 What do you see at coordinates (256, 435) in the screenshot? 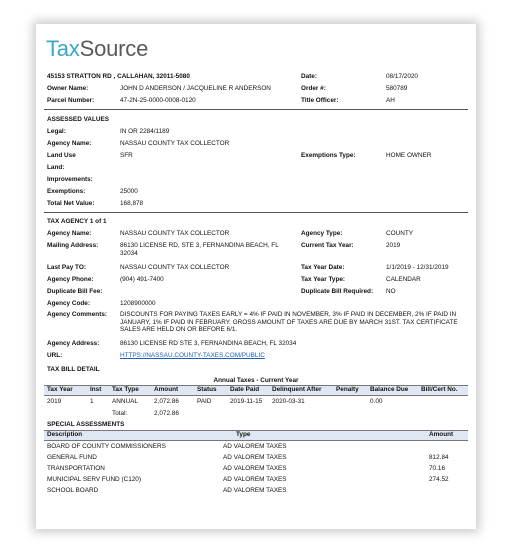
I see `special-table-header` at bounding box center [256, 435].